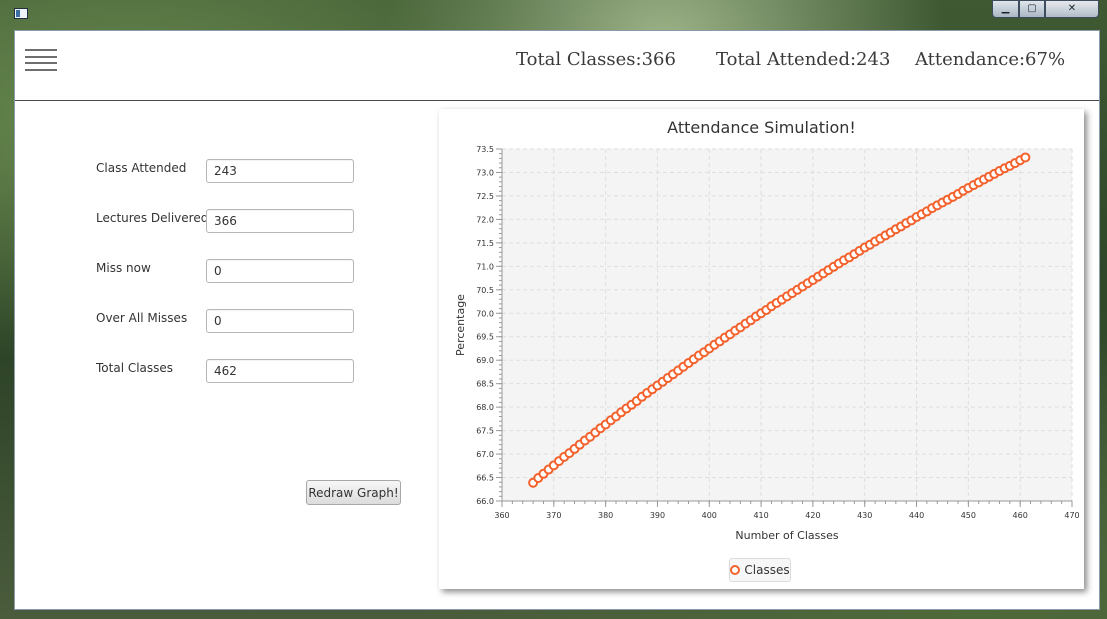 The image size is (1107, 619). Describe the element at coordinates (767, 570) in the screenshot. I see `legend-label: Classes` at that location.